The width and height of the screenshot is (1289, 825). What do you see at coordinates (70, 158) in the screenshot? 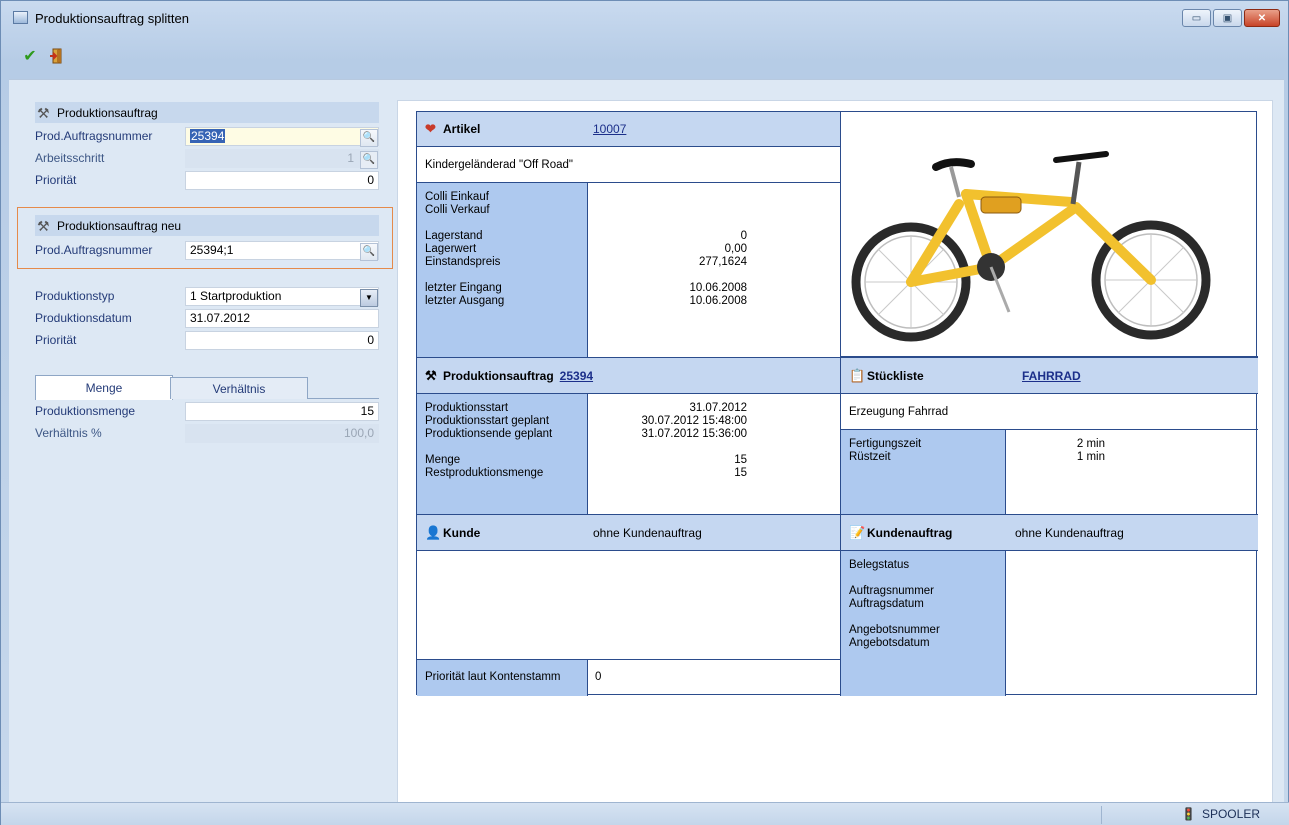
I see `arbeitsschritt-label: Arbeitsschritt` at bounding box center [70, 158].